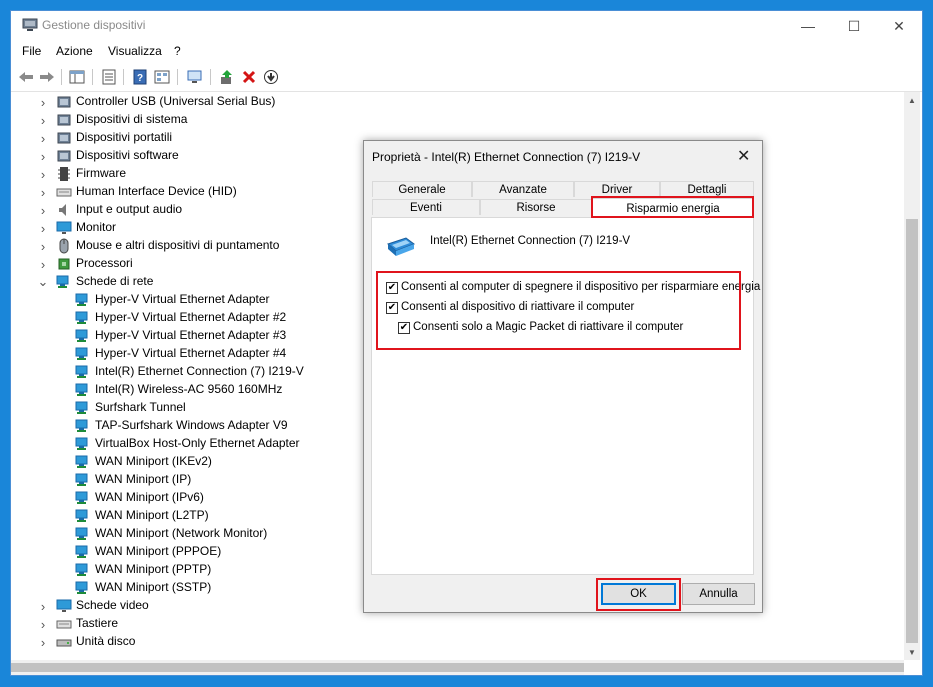  I want to click on close-window-button: ✕, so click(899, 26).